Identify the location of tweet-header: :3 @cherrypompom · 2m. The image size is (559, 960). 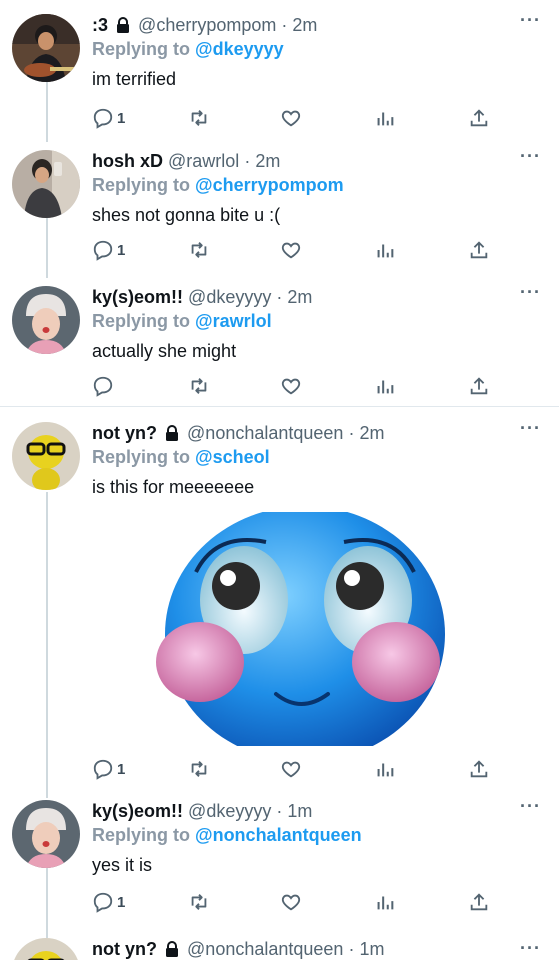
(204, 26).